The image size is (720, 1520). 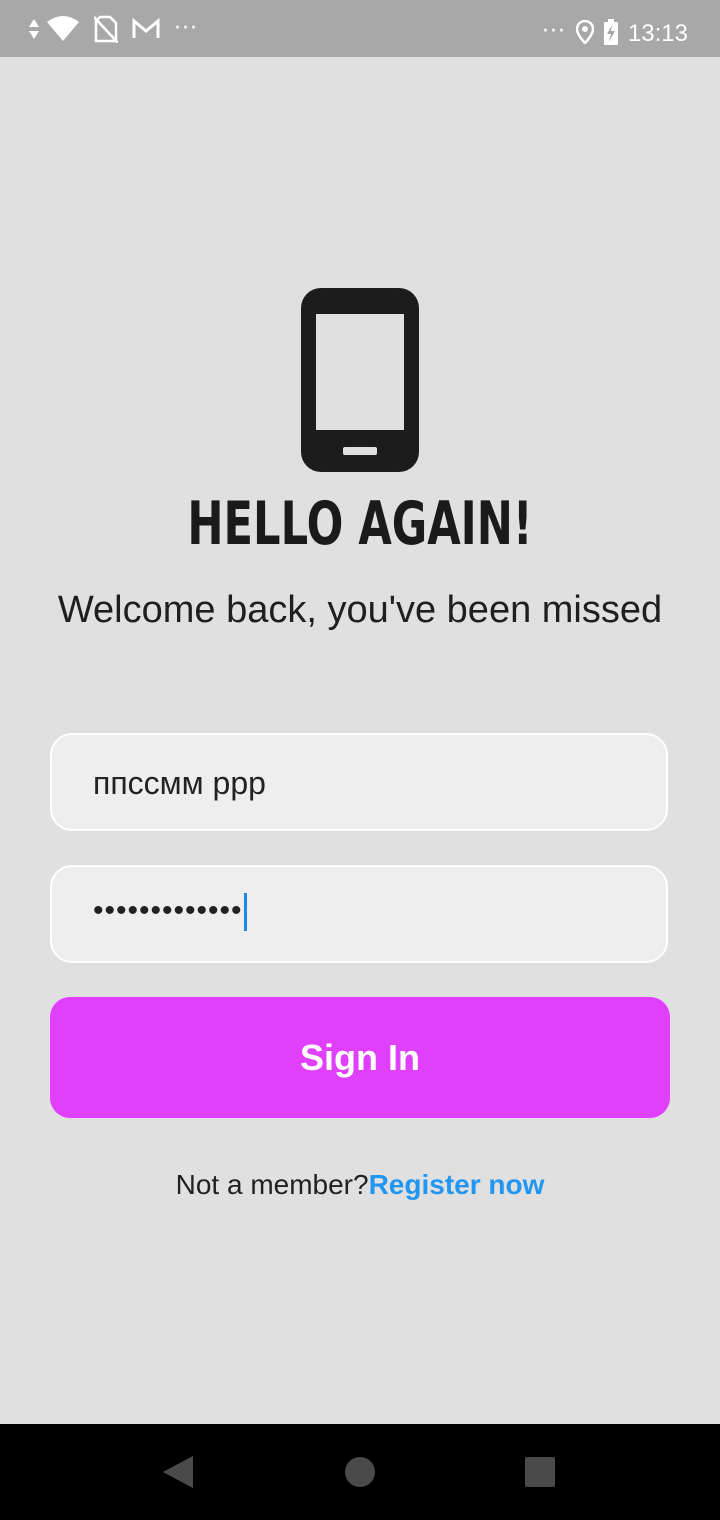 I want to click on gmail-icon, so click(x=146, y=28).